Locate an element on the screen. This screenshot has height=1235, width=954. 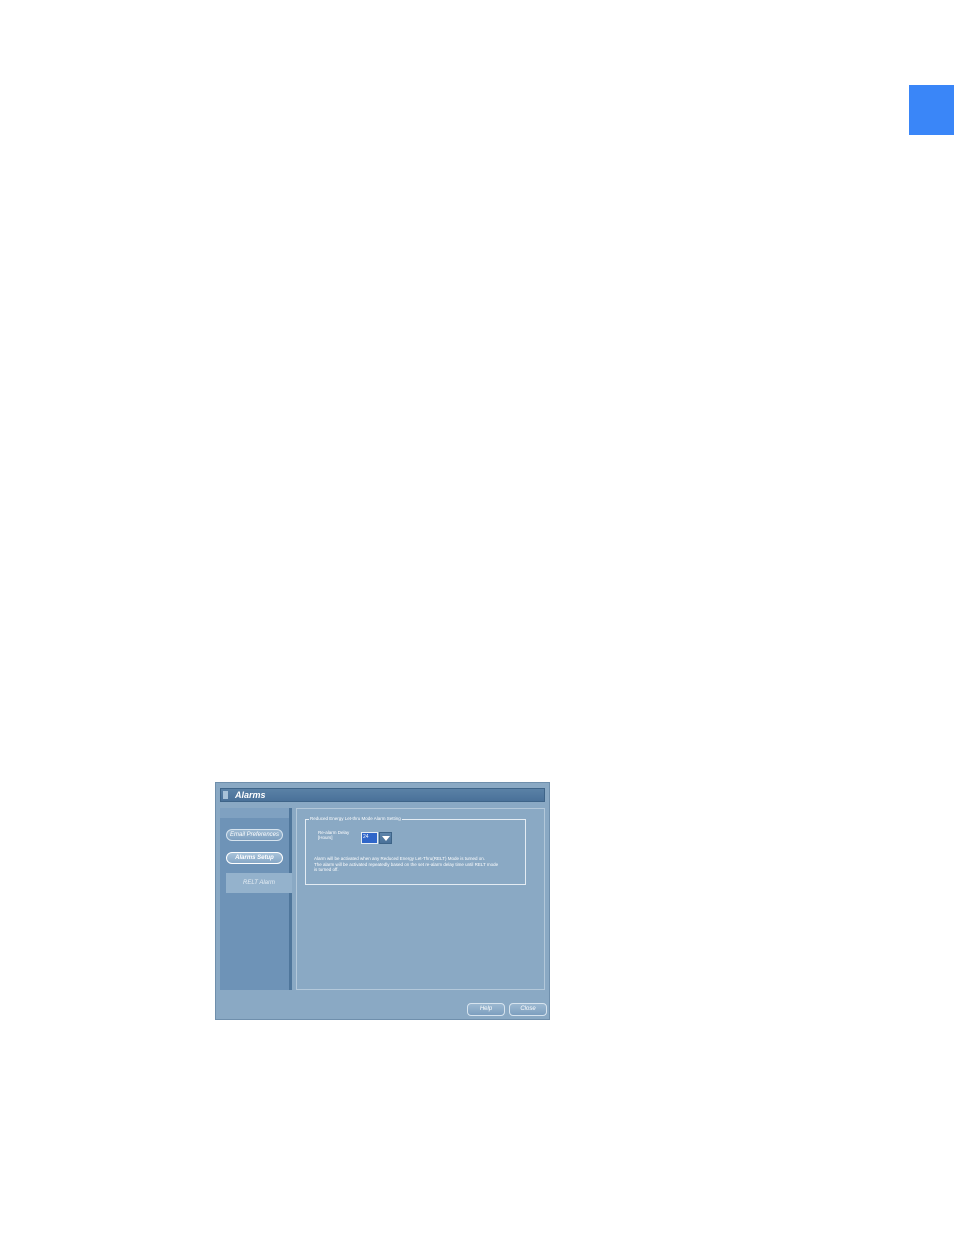
title-accent-icon is located at coordinates (225, 795).